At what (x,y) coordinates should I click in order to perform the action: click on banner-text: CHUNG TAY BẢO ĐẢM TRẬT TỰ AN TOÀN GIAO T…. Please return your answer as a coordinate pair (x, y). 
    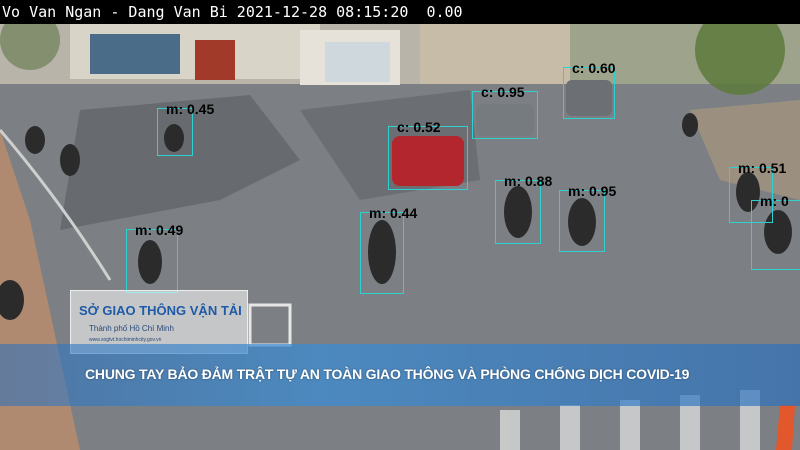
    Looking at the image, I should click on (387, 374).